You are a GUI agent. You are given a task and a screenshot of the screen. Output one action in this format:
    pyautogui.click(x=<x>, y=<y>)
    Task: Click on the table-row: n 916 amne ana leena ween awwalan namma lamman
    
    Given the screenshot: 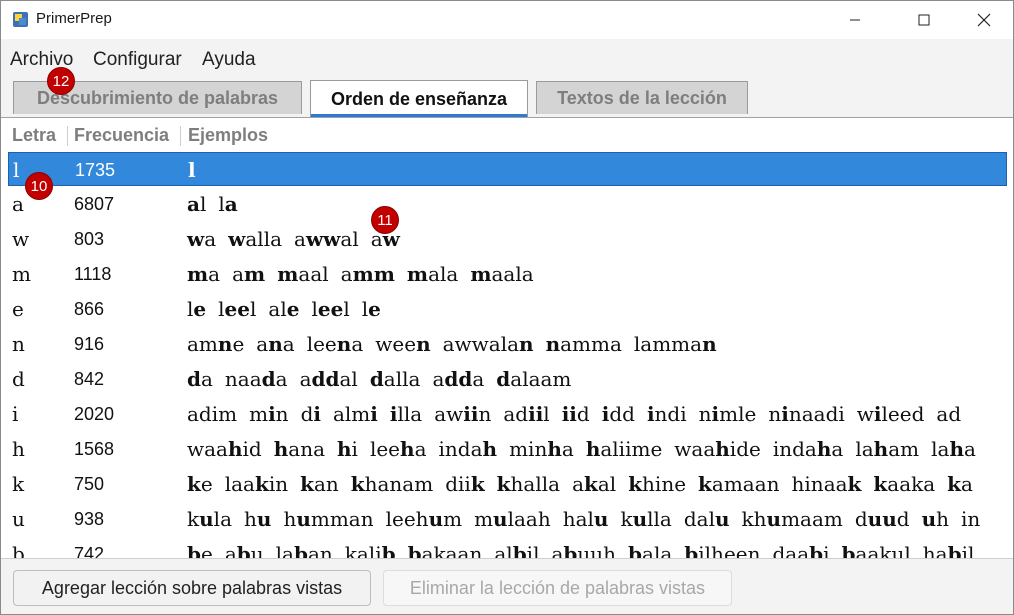 What is the action you would take?
    pyautogui.click(x=507, y=344)
    